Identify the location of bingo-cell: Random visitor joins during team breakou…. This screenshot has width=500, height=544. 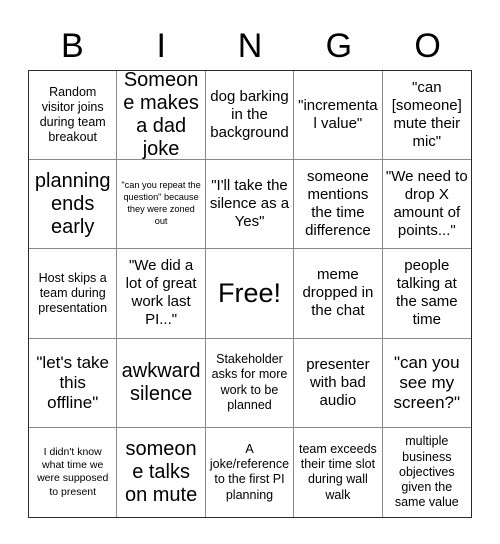
(73, 116).